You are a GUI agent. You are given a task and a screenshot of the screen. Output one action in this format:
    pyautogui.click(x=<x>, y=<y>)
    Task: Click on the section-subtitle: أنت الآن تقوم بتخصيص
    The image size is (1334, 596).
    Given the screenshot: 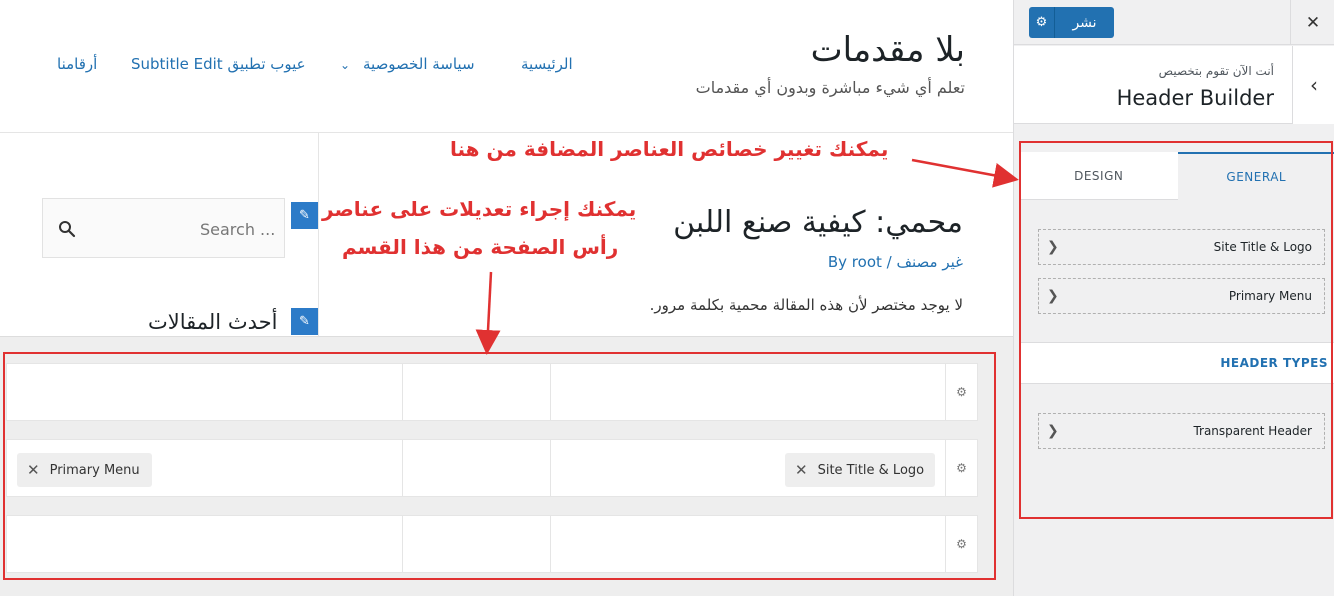 What is the action you would take?
    pyautogui.click(x=1216, y=71)
    